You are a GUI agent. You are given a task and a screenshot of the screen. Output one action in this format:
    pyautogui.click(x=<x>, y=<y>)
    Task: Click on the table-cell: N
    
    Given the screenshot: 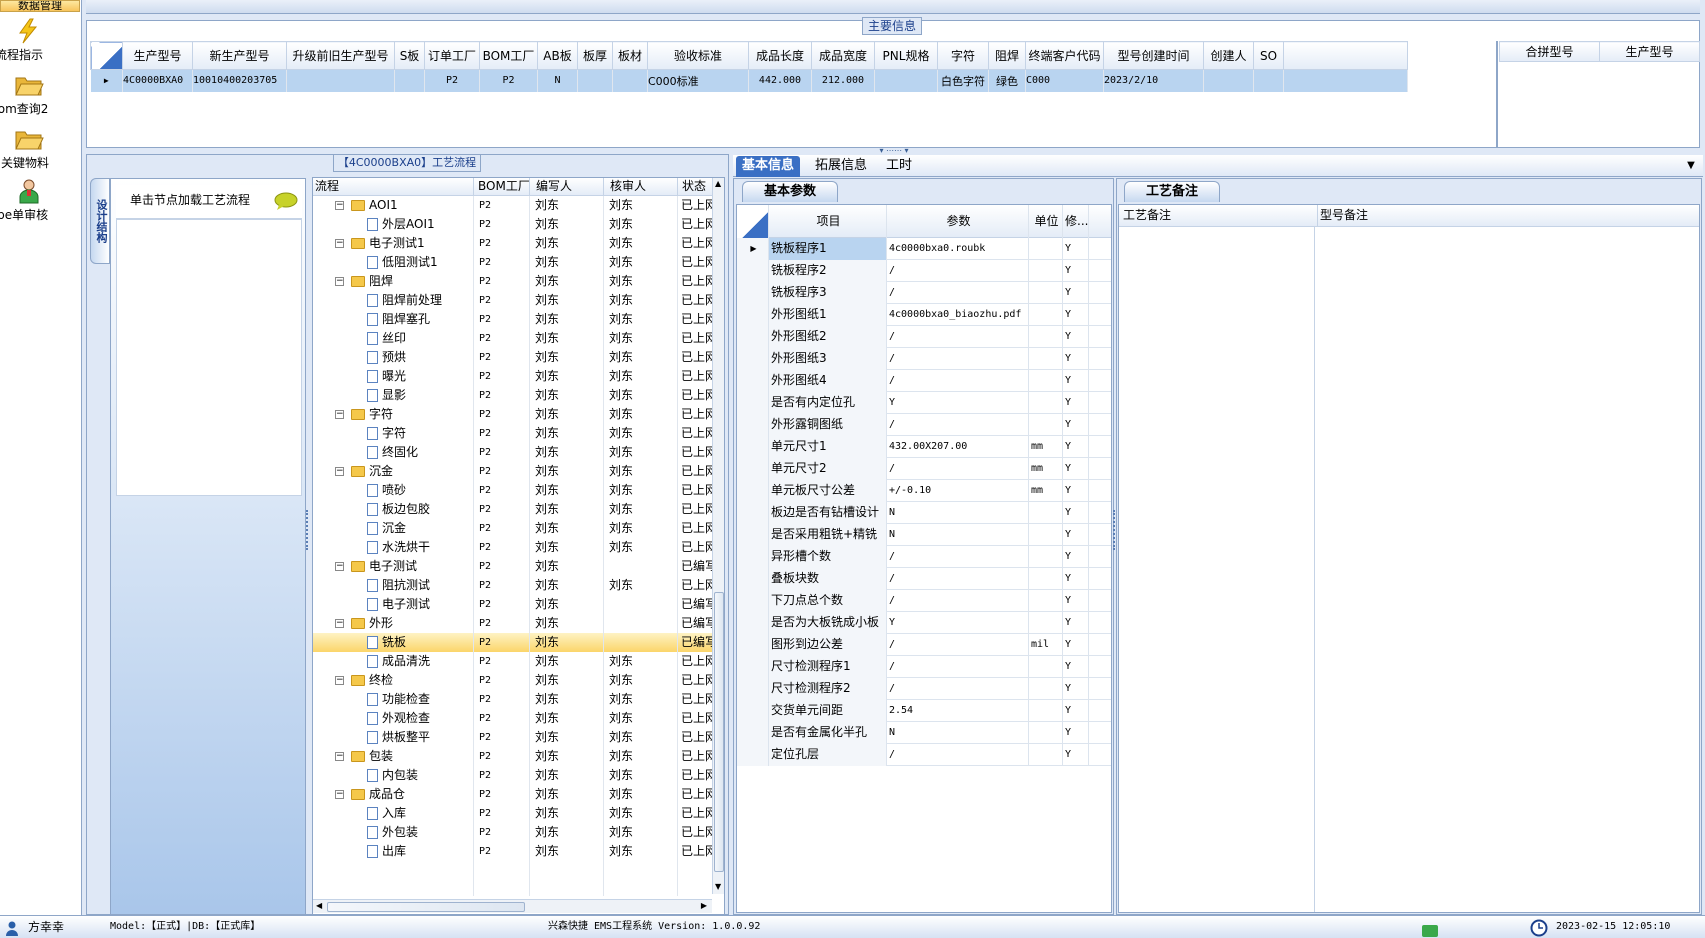 What is the action you would take?
    pyautogui.click(x=557, y=80)
    